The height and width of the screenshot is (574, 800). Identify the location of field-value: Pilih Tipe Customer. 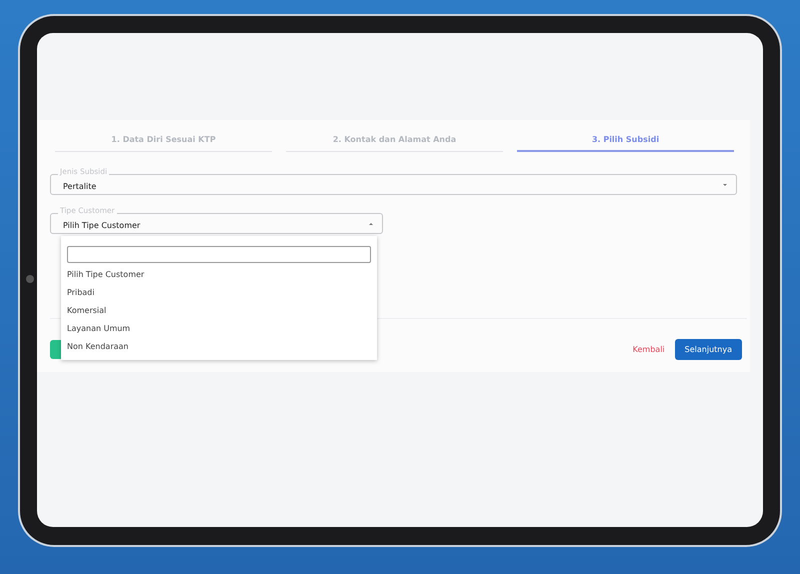
(101, 225).